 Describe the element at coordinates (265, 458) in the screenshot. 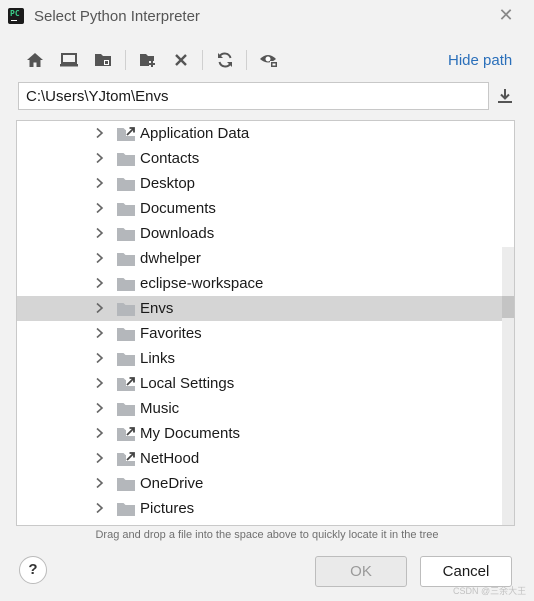

I see `tree-row: NetHood` at that location.